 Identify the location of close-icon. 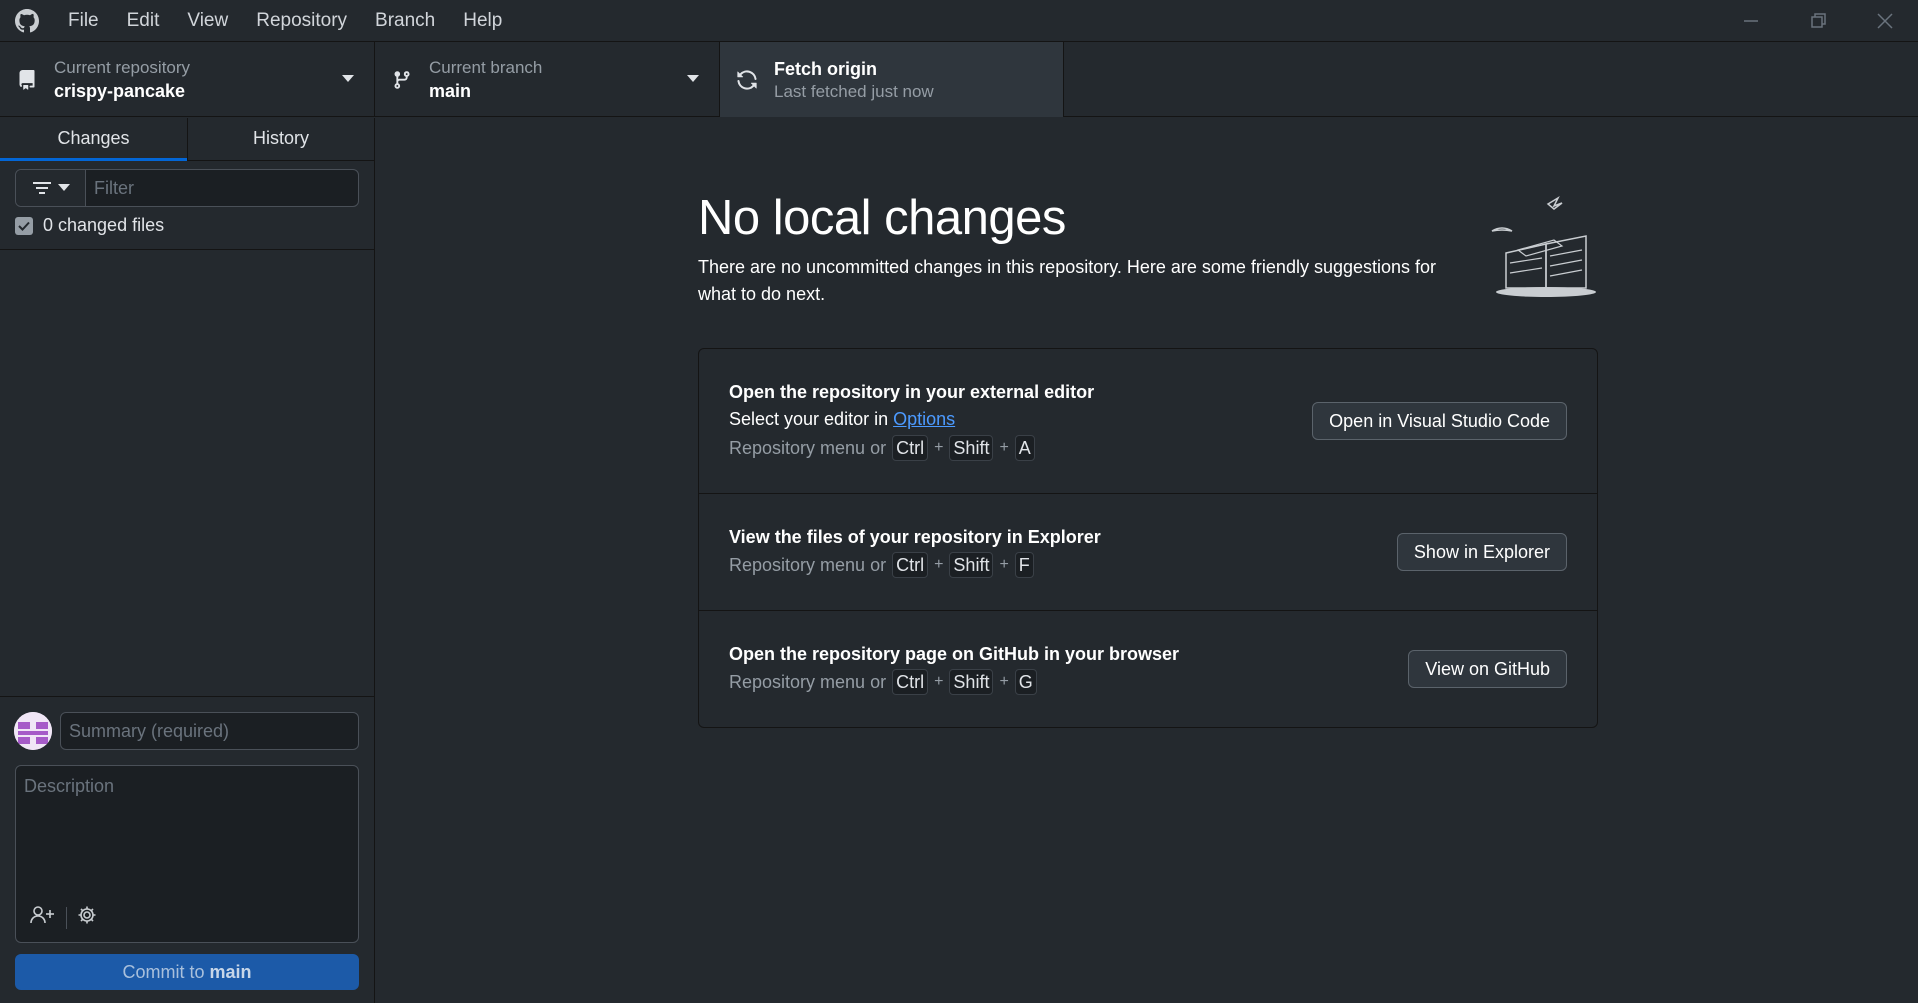
(1884, 21).